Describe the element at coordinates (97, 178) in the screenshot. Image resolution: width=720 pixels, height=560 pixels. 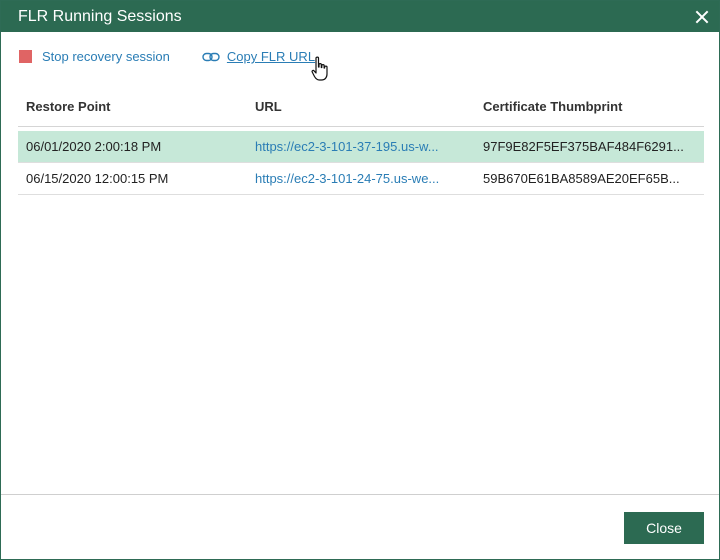
I see `restore-point-cell: 06/15/2020 12:00:15 PM` at that location.